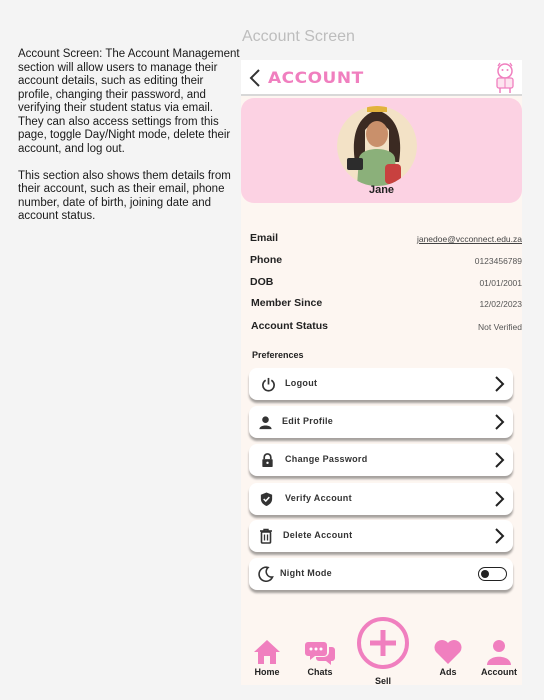 This screenshot has height=700, width=544. Describe the element at coordinates (287, 303) in the screenshot. I see `detail-label: Member Since` at that location.